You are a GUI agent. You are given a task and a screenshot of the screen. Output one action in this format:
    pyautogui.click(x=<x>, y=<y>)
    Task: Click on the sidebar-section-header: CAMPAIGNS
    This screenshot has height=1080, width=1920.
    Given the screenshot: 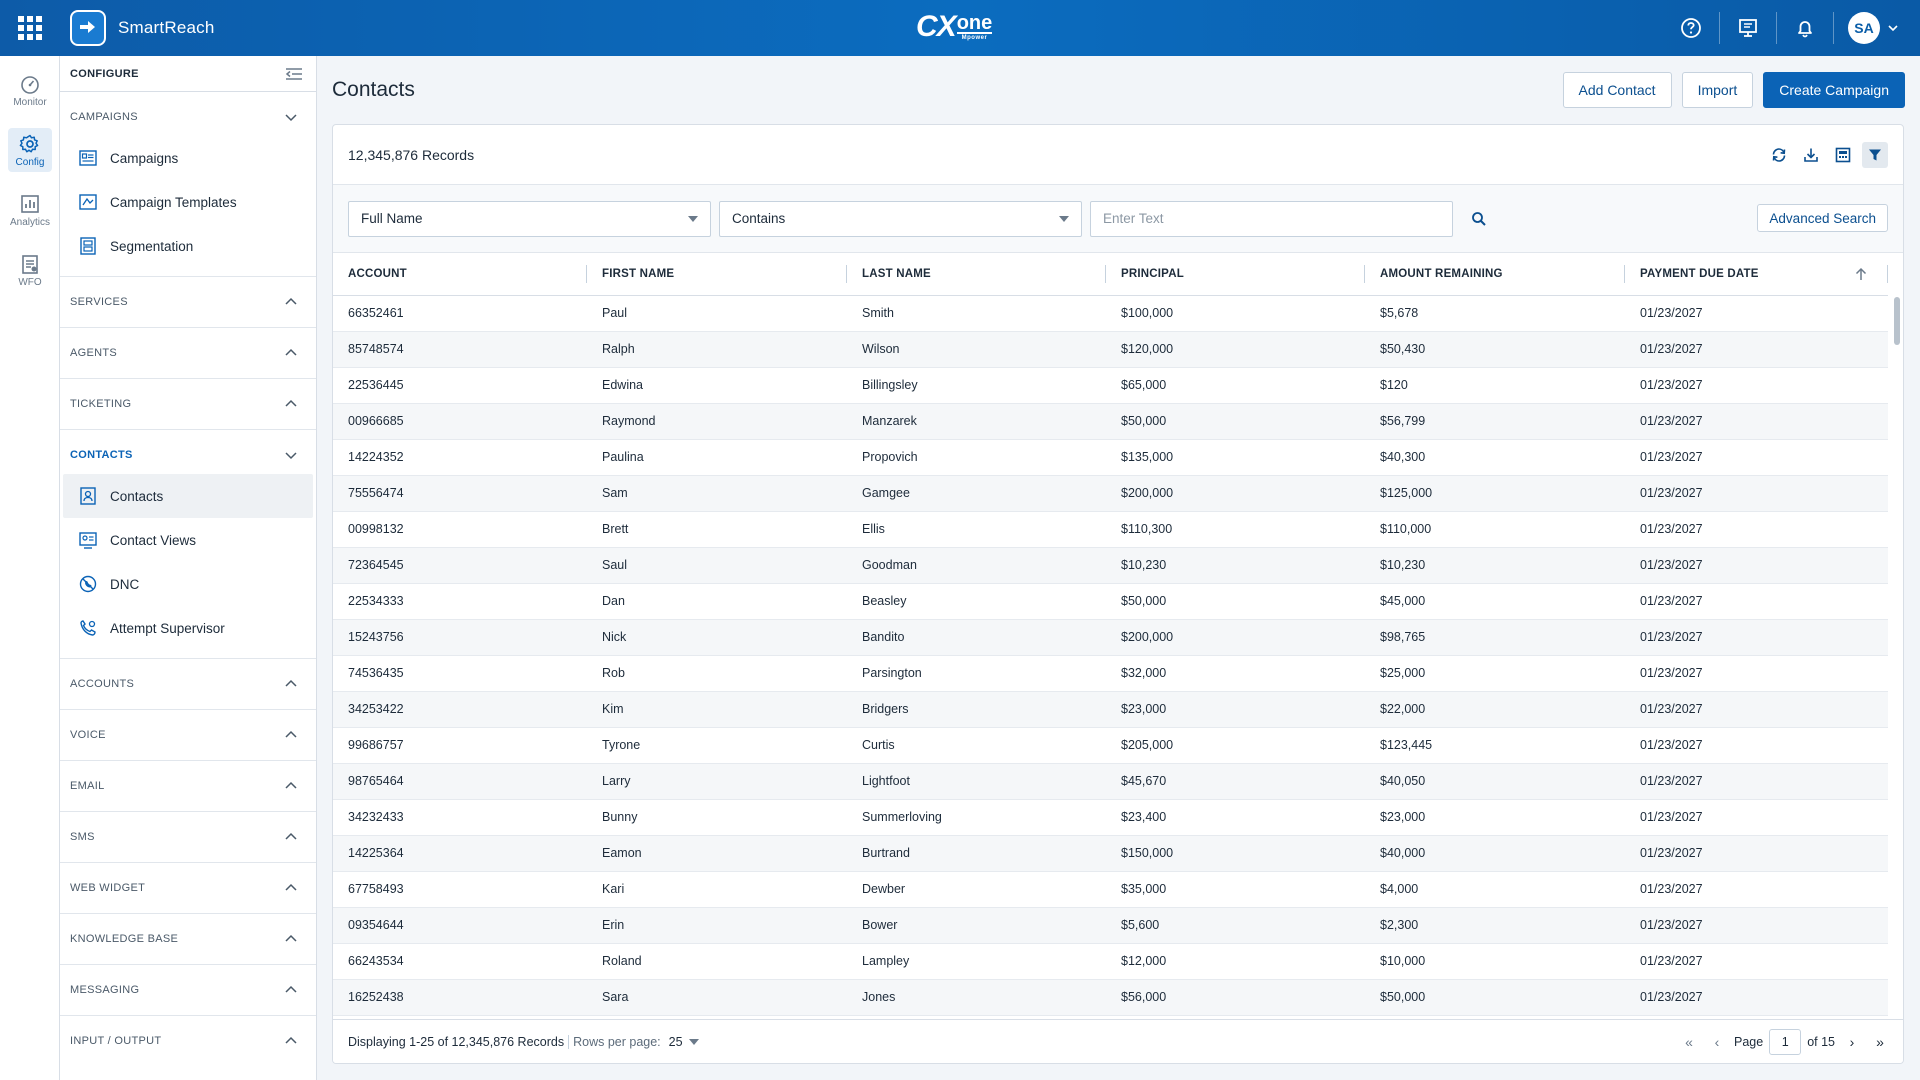 What is the action you would take?
    pyautogui.click(x=188, y=117)
    